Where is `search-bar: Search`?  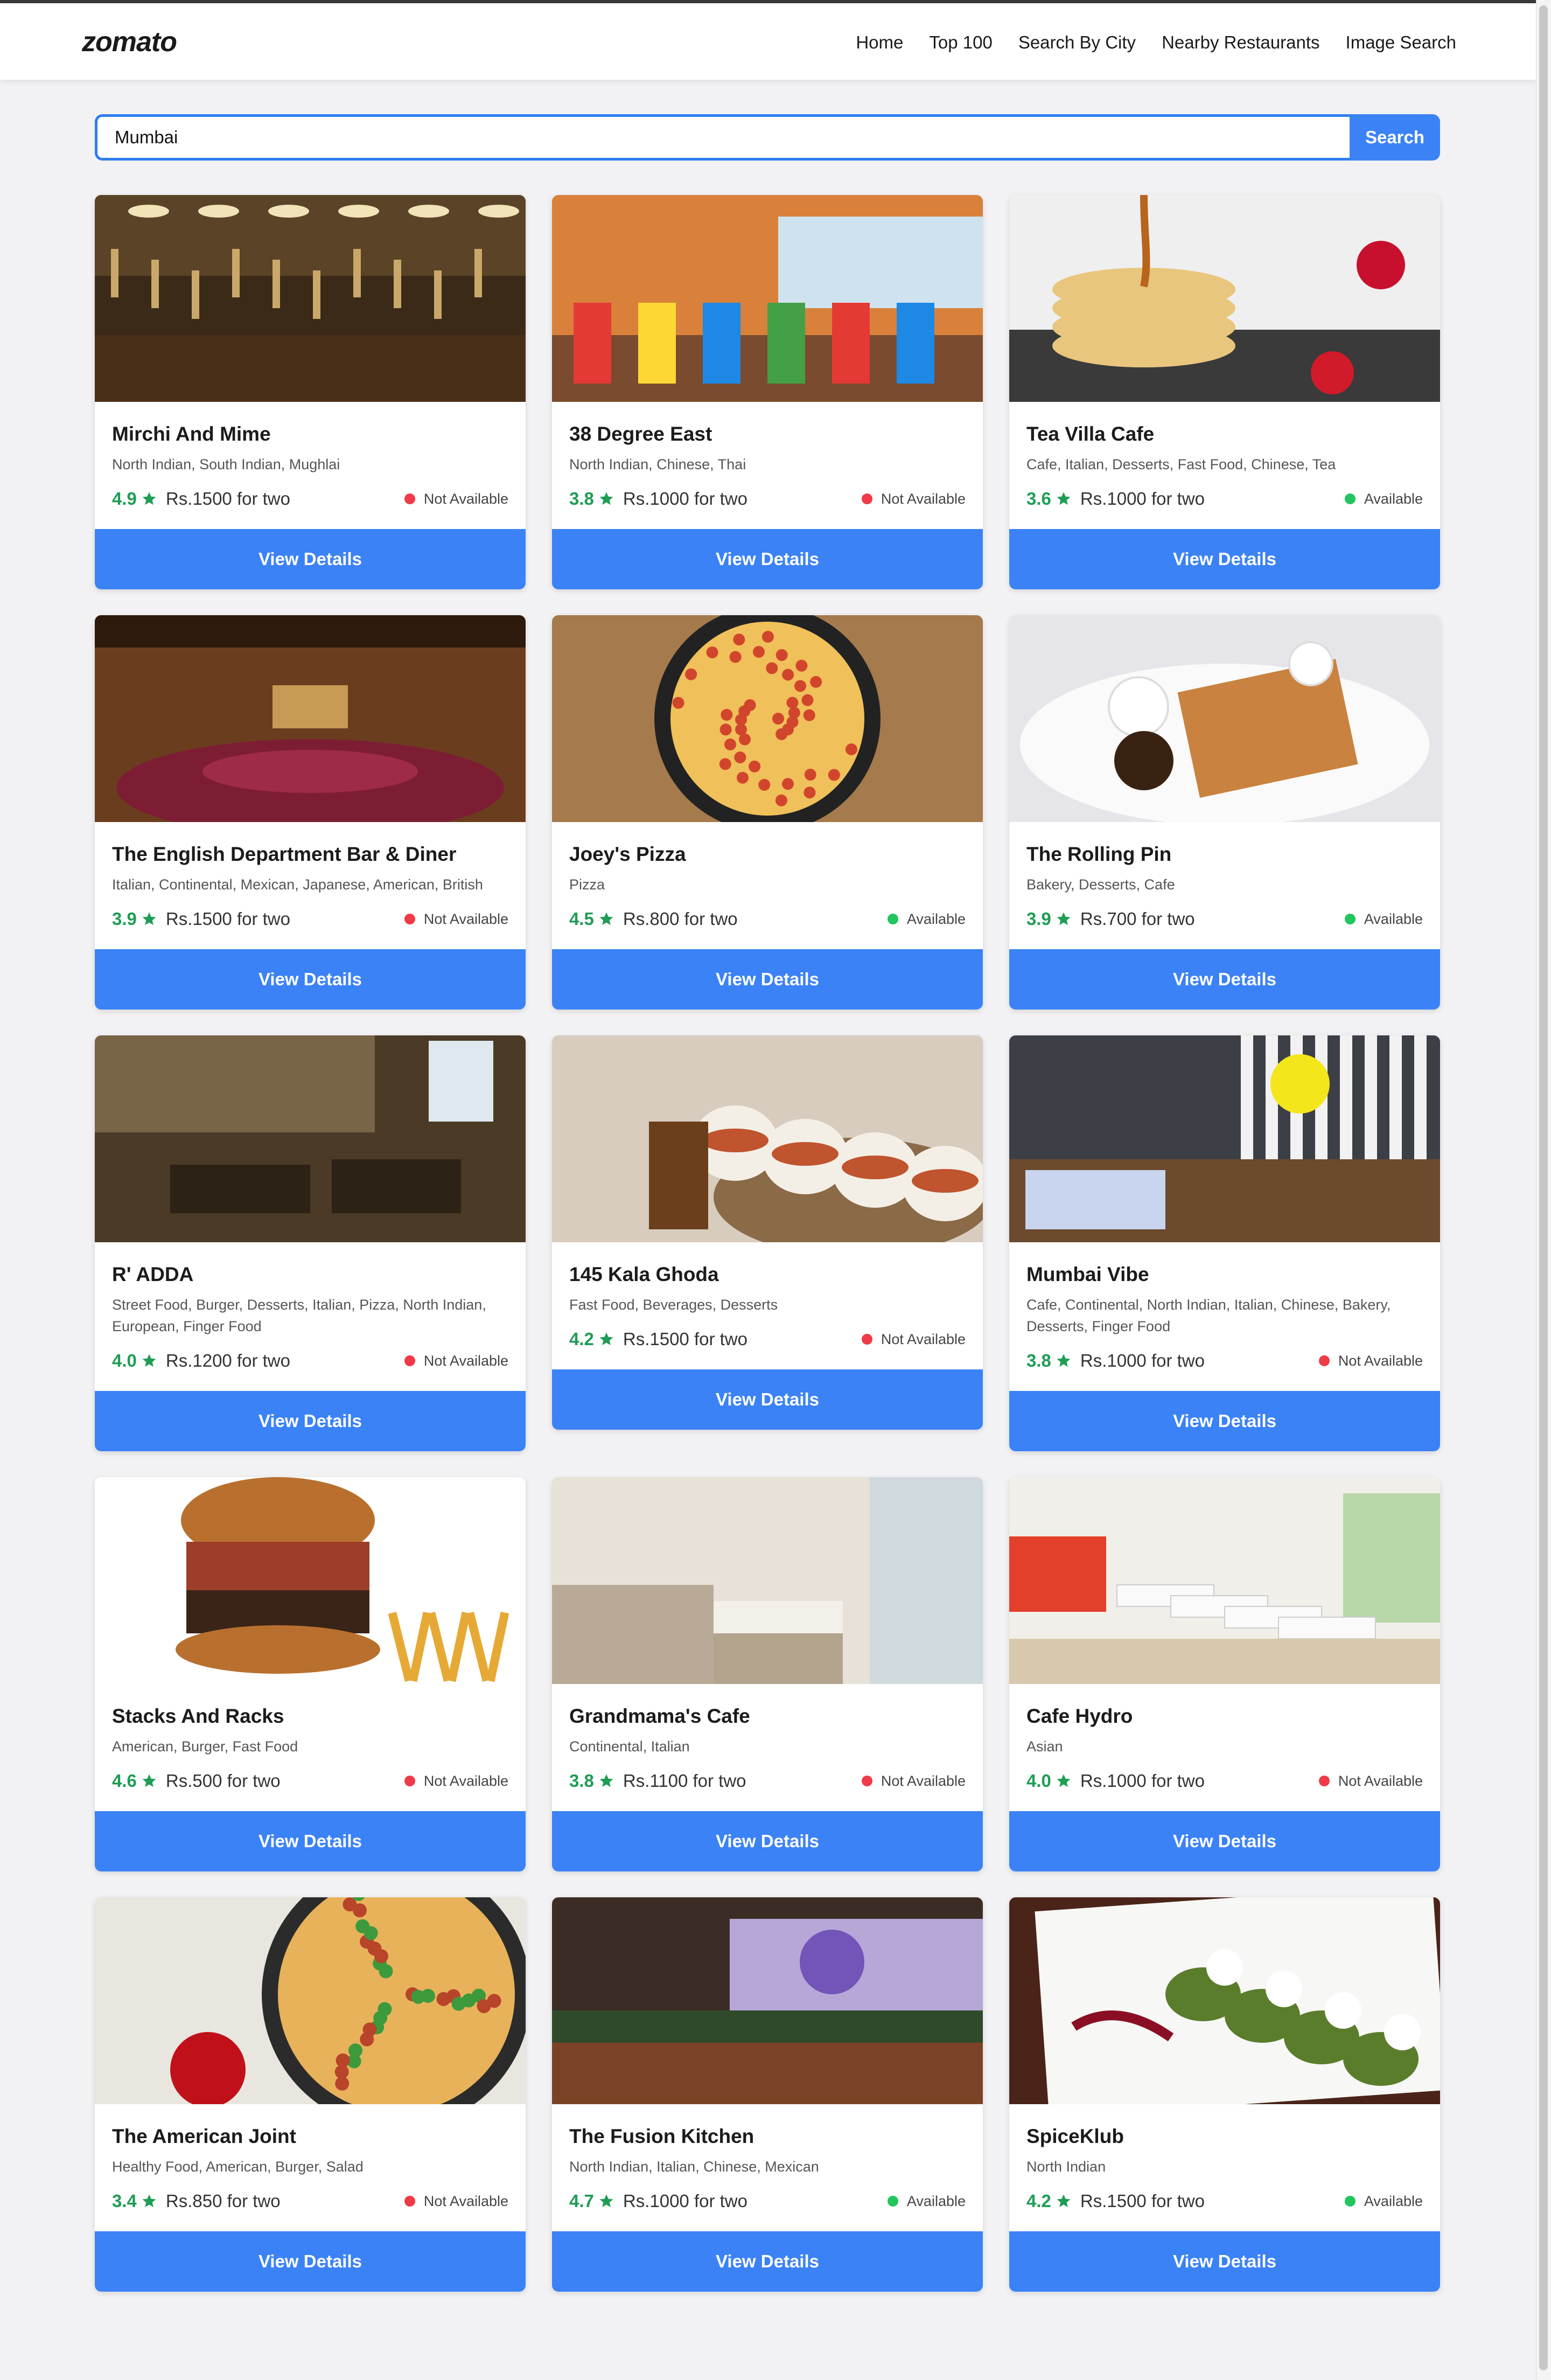 search-bar: Search is located at coordinates (767, 137).